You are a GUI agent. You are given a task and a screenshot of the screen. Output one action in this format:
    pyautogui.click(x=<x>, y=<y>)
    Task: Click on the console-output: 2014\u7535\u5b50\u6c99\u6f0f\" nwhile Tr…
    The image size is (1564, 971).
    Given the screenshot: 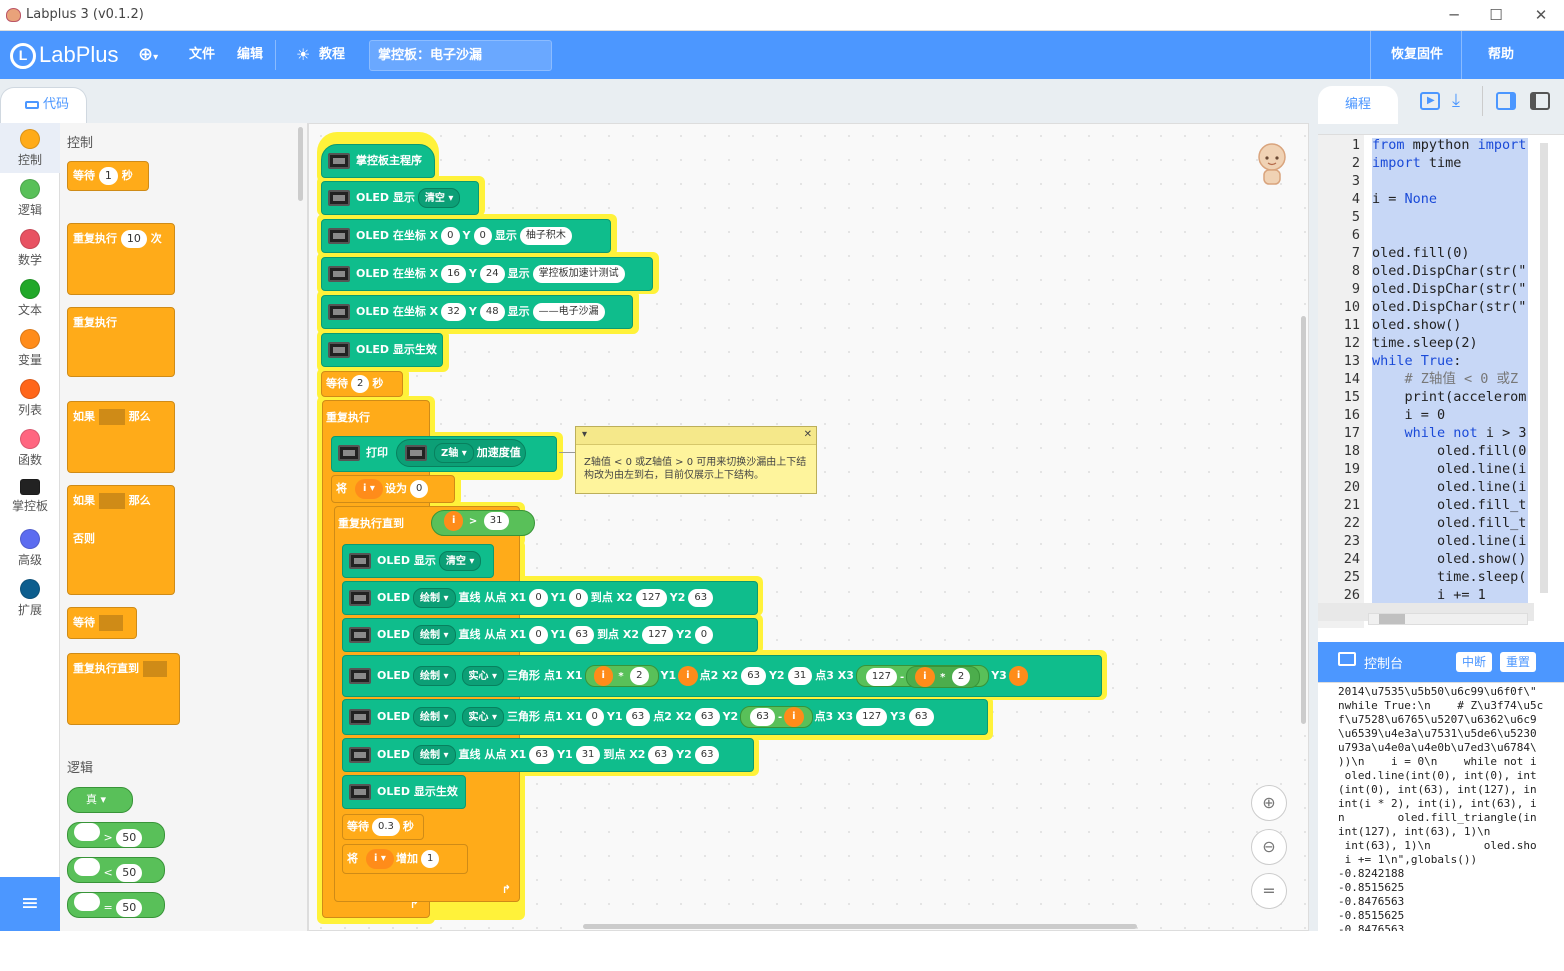 What is the action you would take?
    pyautogui.click(x=1451, y=808)
    